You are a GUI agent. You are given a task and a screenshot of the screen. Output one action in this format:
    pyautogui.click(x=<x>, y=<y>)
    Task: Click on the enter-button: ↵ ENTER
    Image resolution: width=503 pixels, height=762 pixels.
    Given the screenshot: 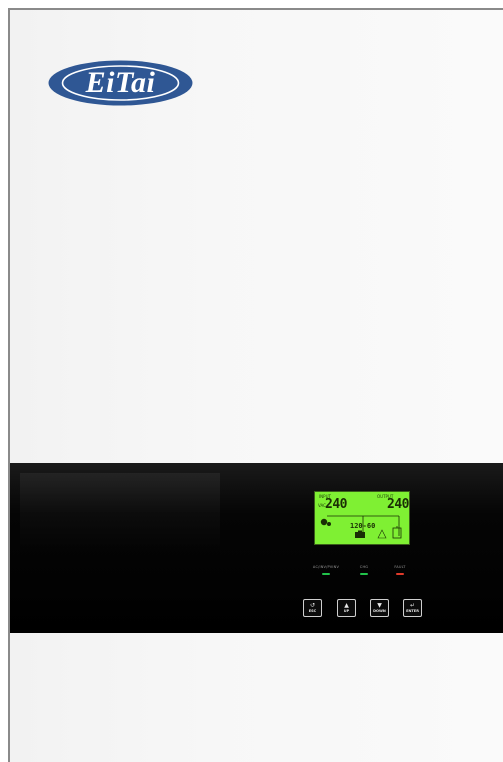 What is the action you would take?
    pyautogui.click(x=412, y=608)
    